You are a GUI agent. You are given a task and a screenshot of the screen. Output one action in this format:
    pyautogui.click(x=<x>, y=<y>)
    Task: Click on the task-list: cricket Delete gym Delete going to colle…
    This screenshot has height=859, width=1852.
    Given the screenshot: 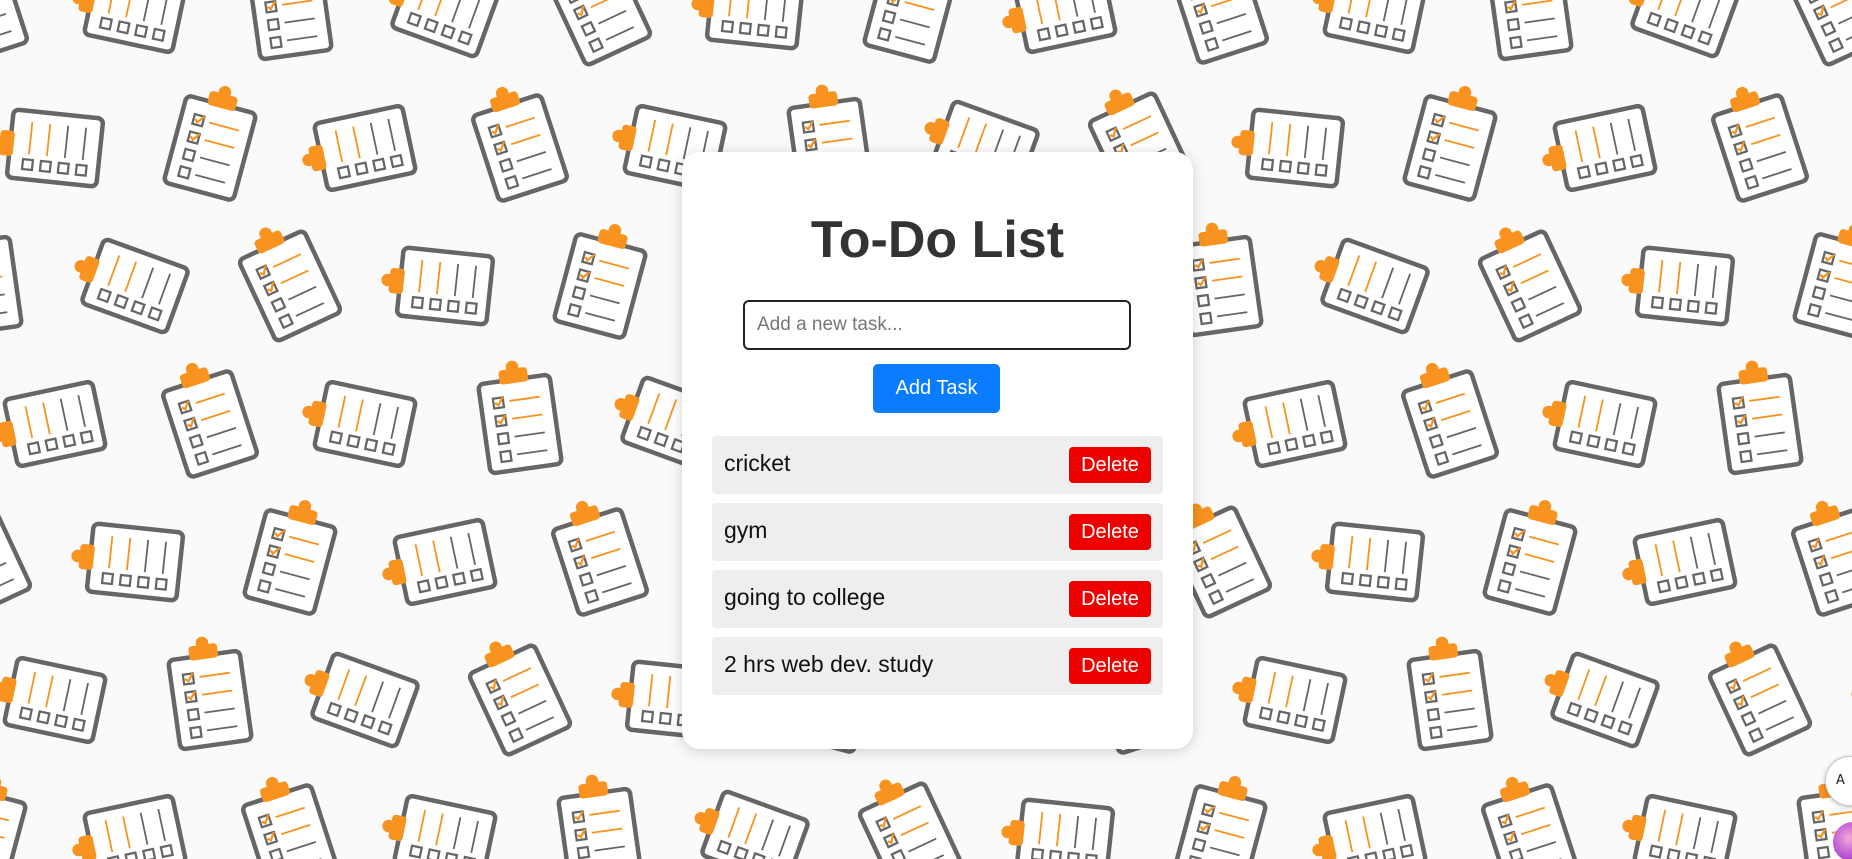 What is the action you would take?
    pyautogui.click(x=937, y=570)
    